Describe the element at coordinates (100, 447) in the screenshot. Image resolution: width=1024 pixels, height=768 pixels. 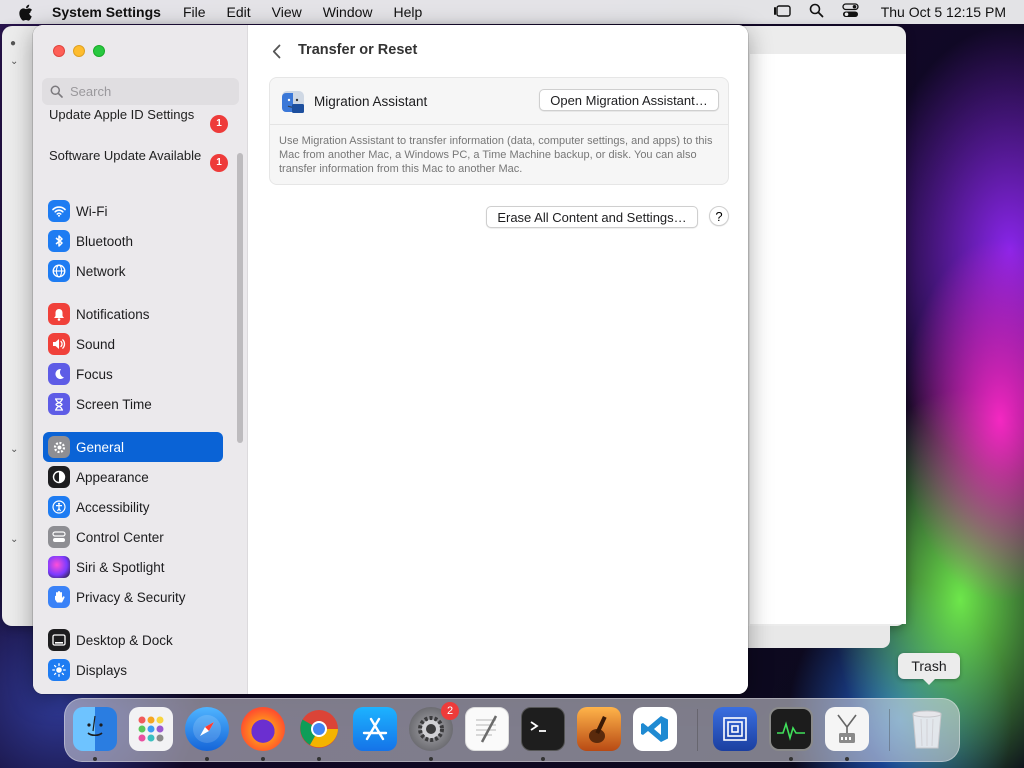
I see `sidebar-item-label: General` at that location.